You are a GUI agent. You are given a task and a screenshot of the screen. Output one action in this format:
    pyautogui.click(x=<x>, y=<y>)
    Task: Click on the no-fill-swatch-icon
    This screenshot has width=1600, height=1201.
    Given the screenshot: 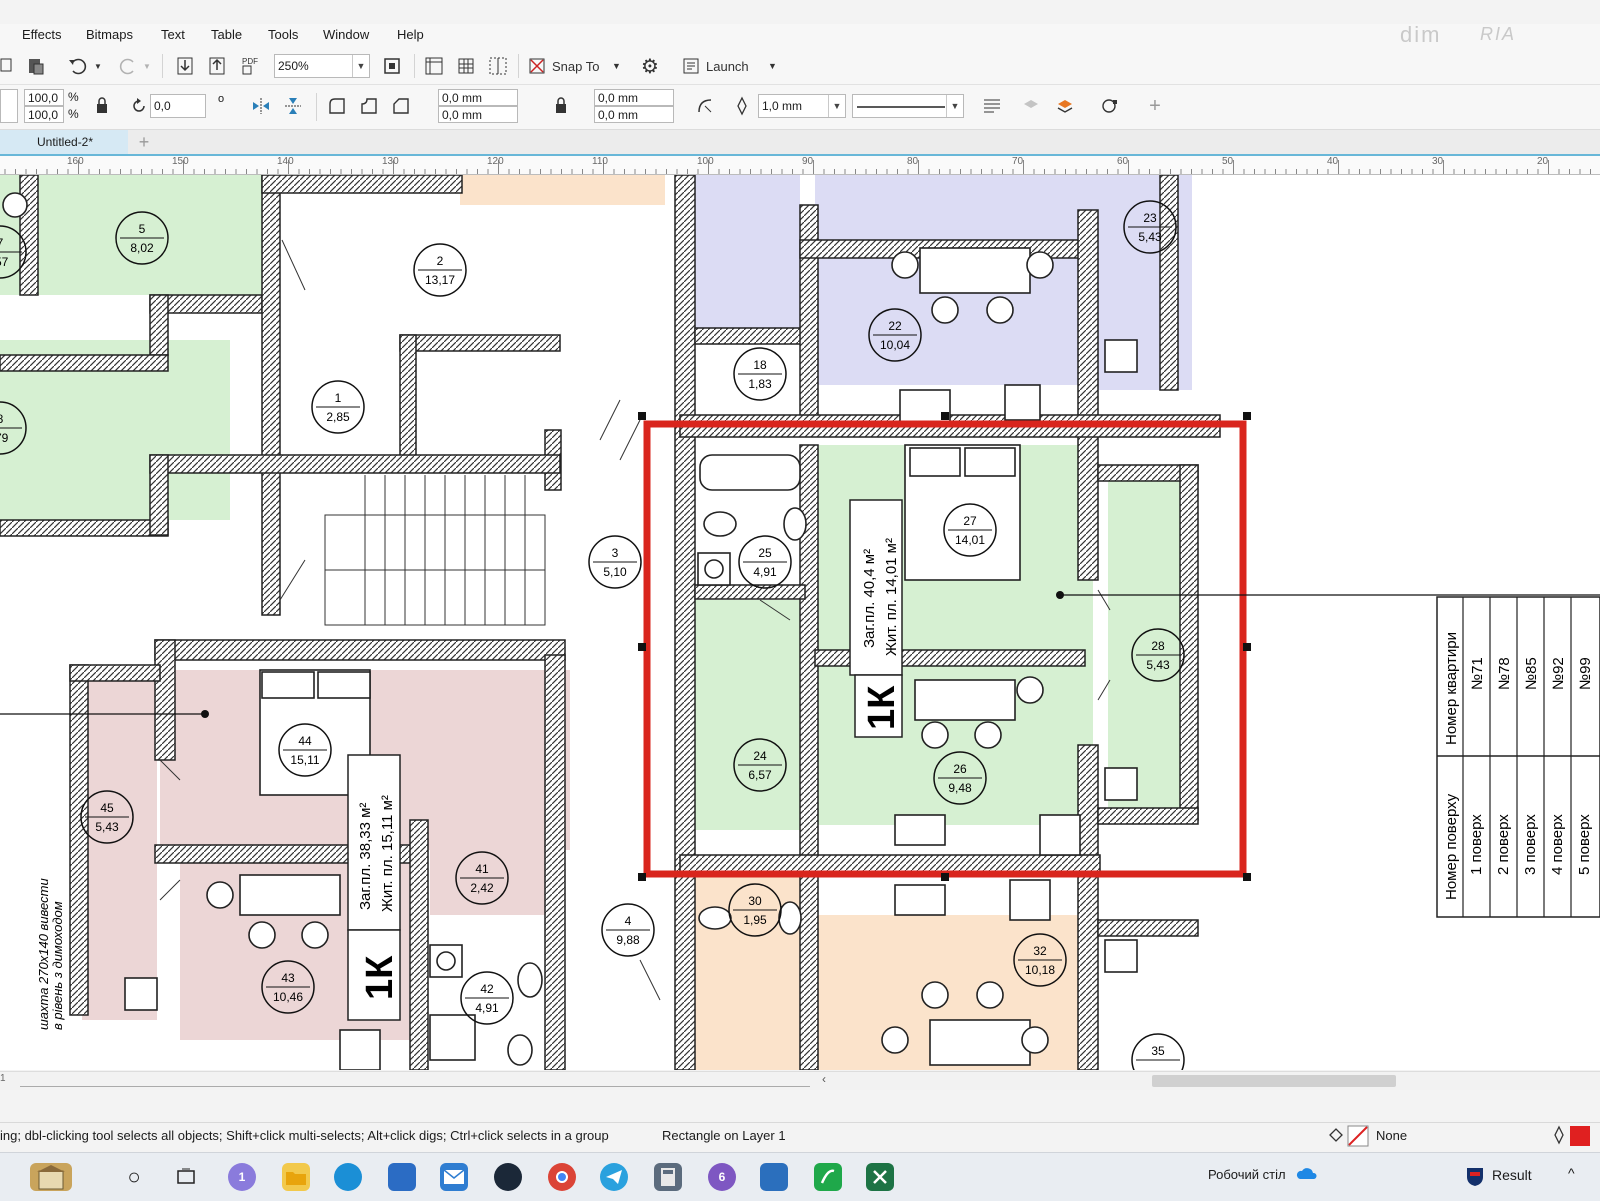 What is the action you would take?
    pyautogui.click(x=1358, y=1136)
    